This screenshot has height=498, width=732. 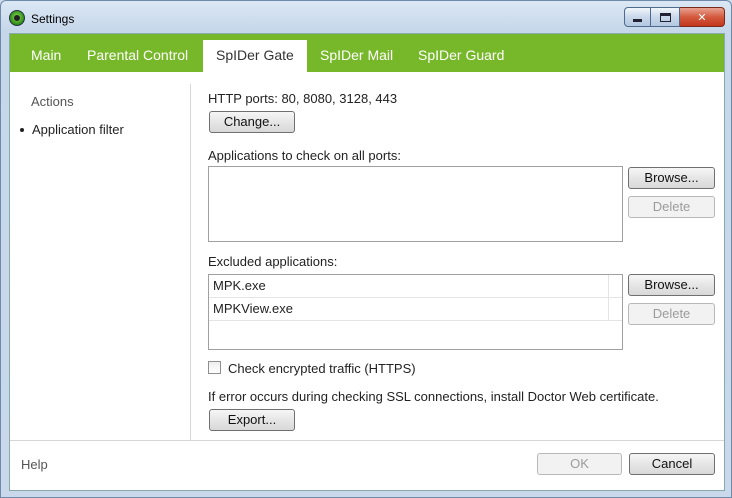 I want to click on minimize-button, so click(x=637, y=17).